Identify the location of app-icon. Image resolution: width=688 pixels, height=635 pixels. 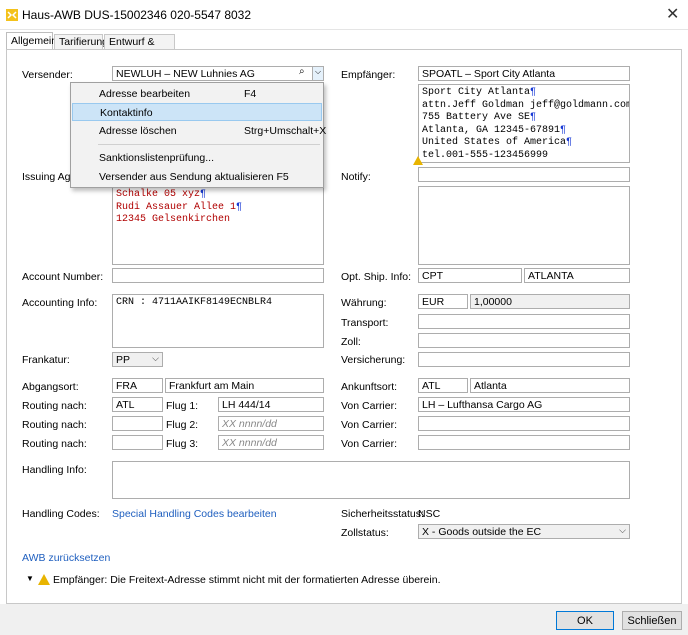
(12, 15).